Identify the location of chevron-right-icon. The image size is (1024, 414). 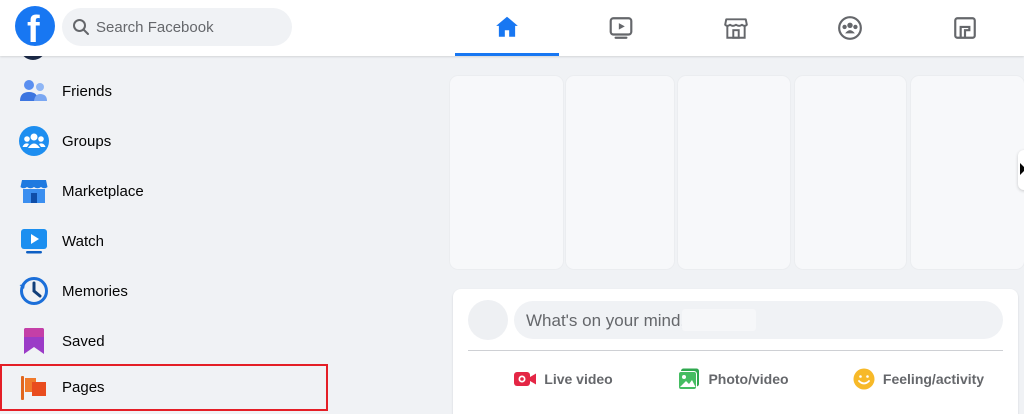
(1022, 169).